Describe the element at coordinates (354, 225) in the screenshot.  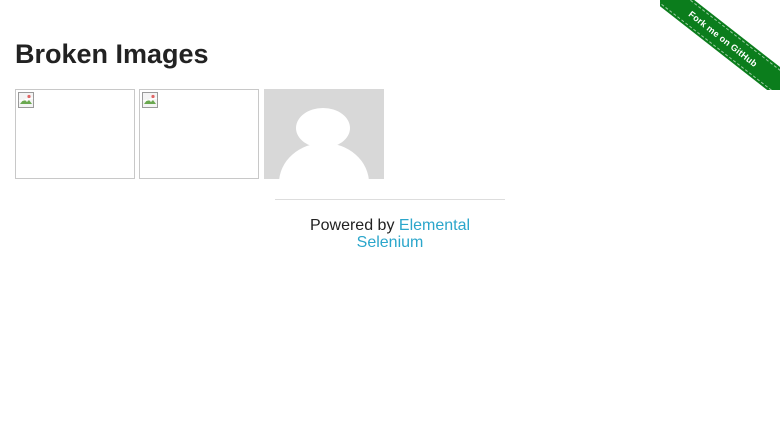
I see `footer-prefix: Powered by` at that location.